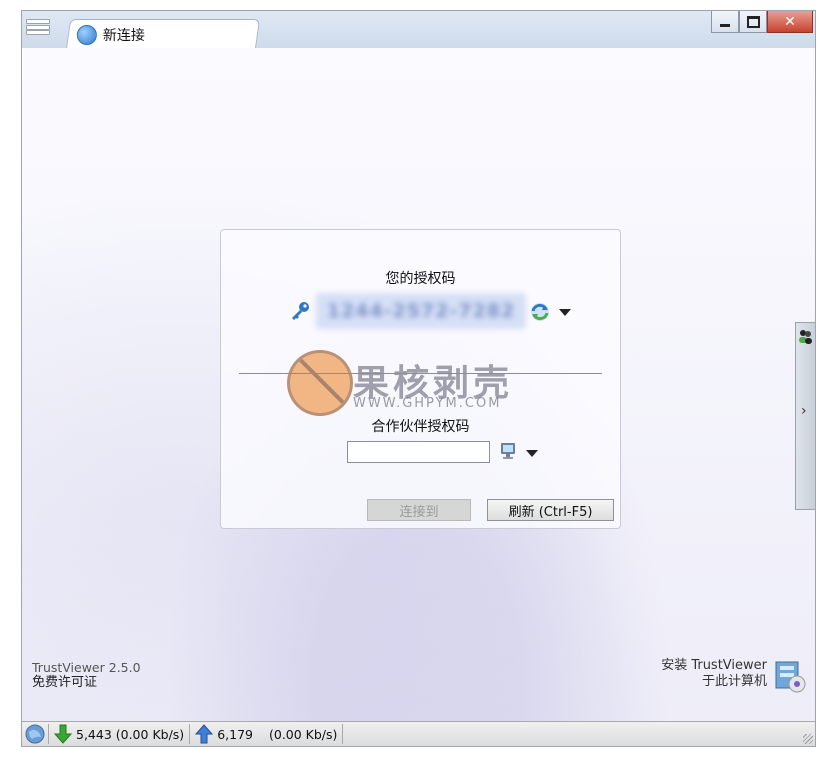  I want to click on install-package-icon, so click(790, 676).